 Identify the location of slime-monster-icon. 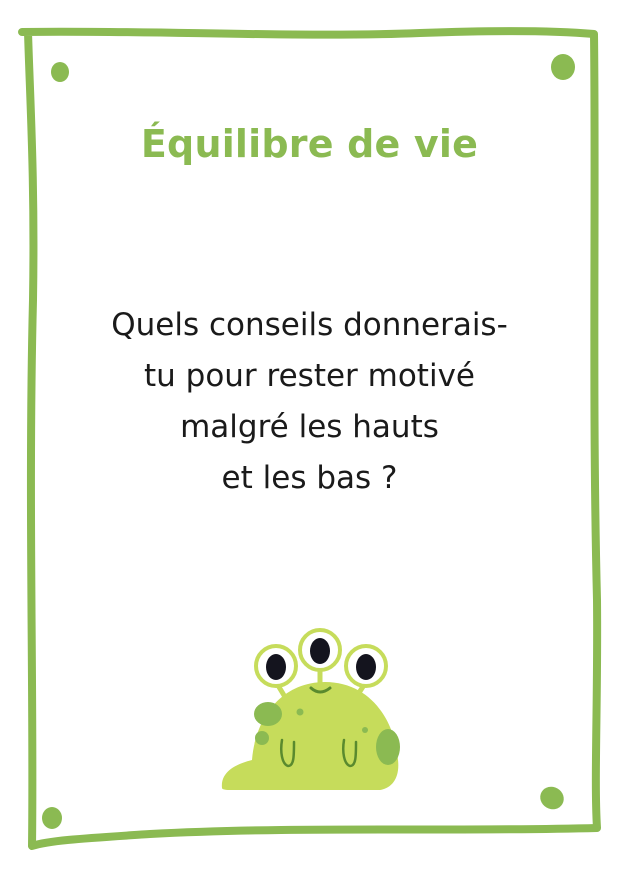
(310, 709).